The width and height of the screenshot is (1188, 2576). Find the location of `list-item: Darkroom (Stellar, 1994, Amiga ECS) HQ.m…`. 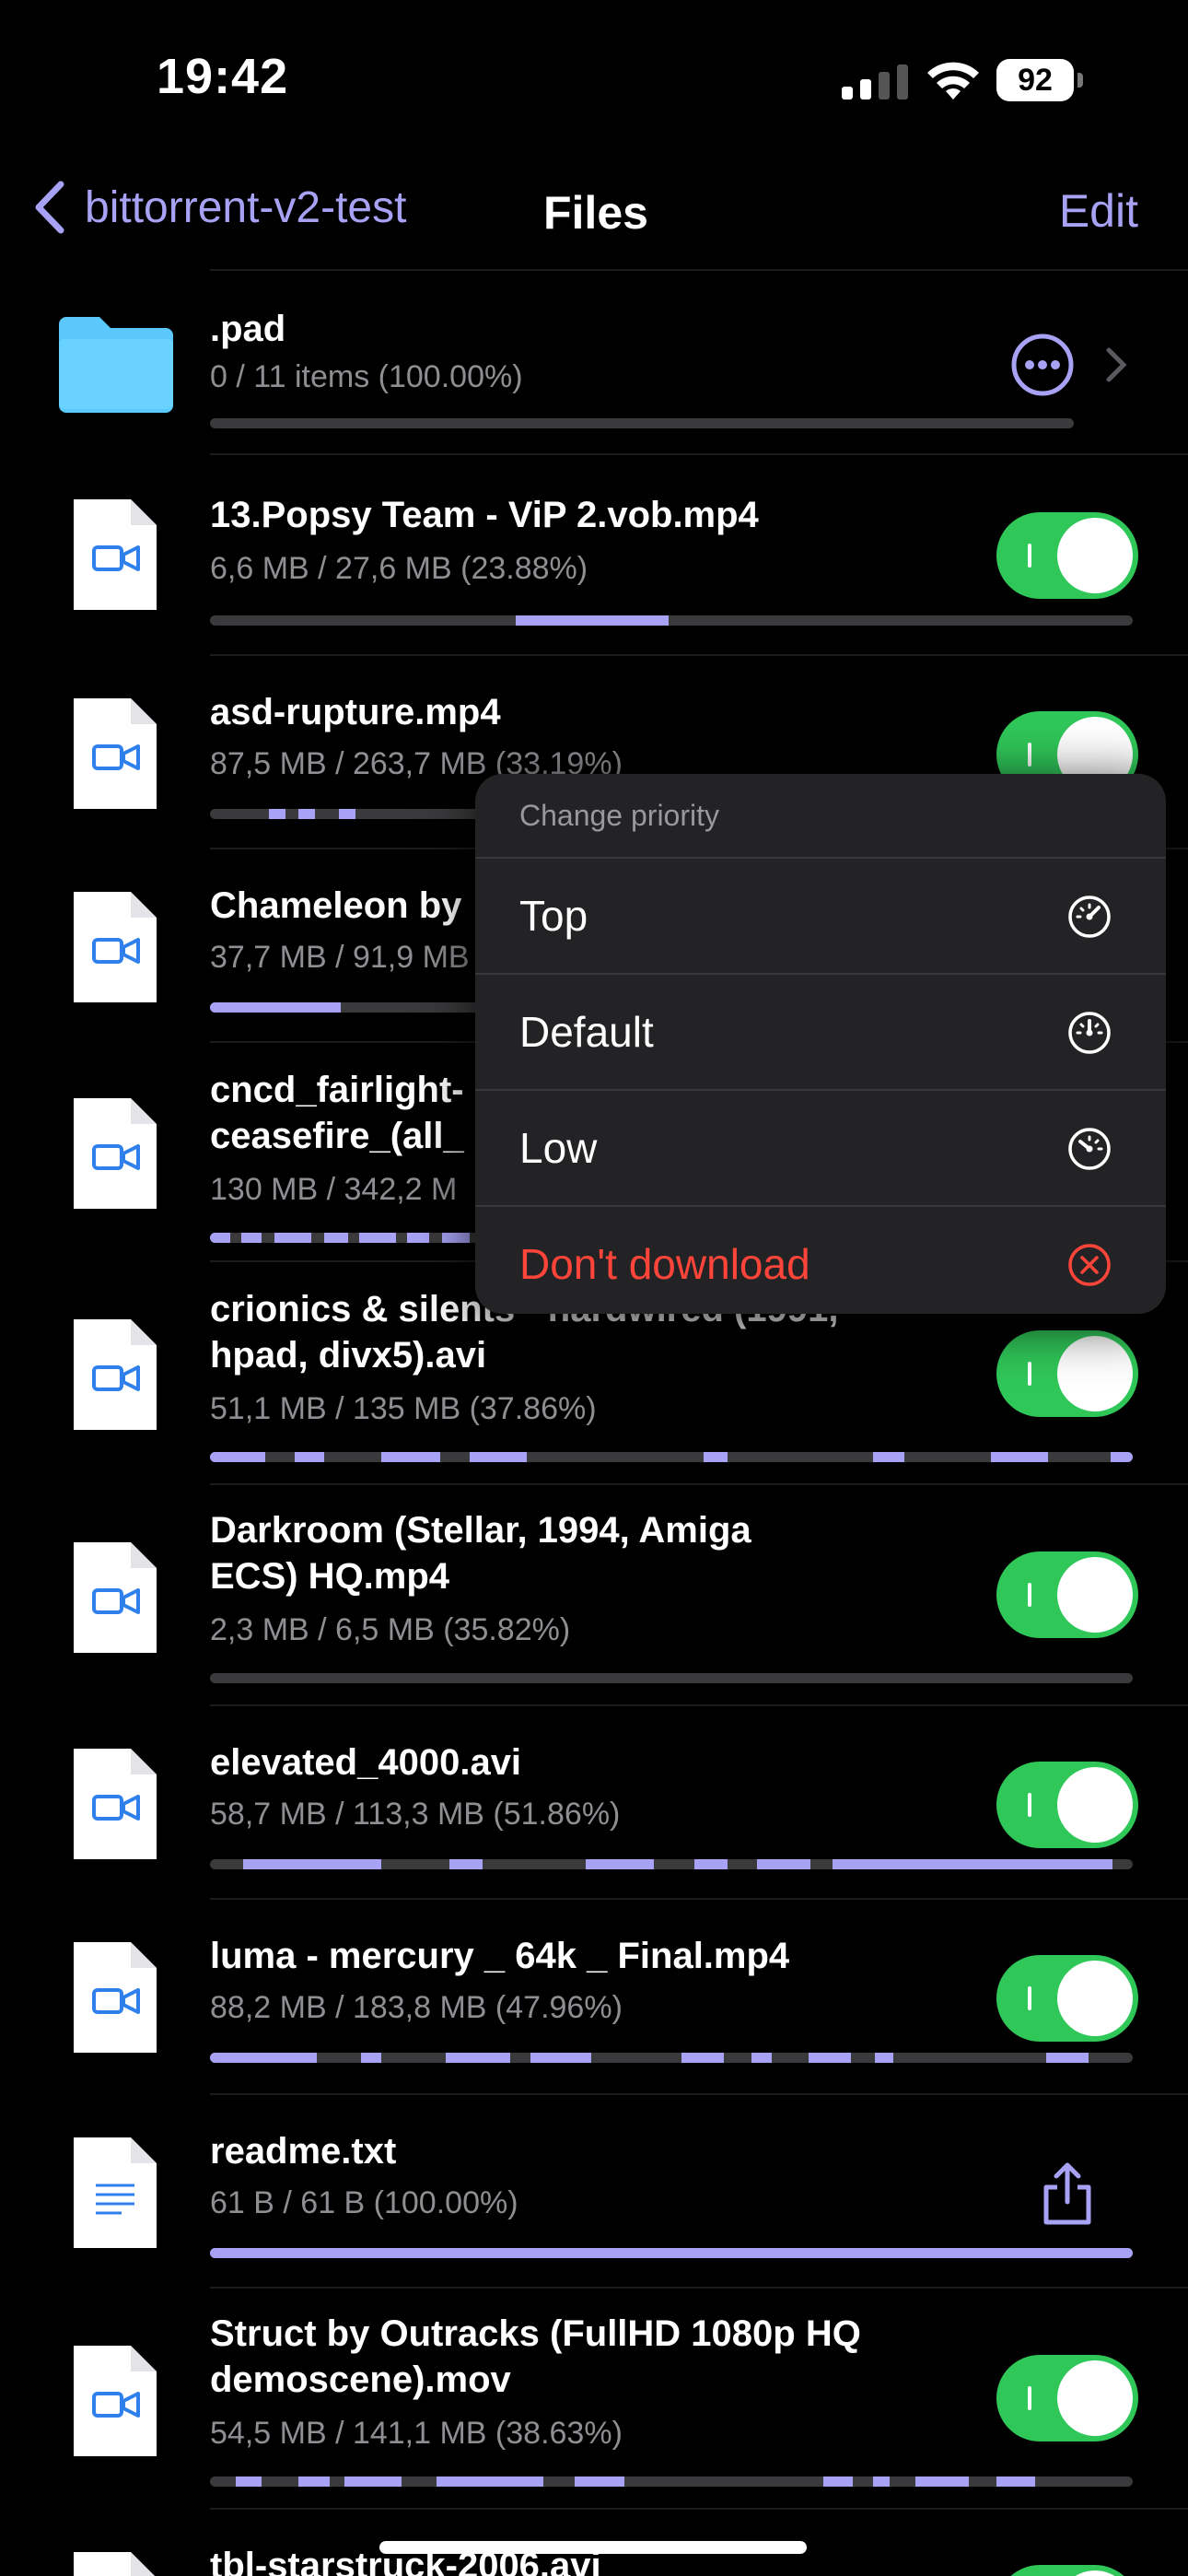

list-item: Darkroom (Stellar, 1994, Amiga ECS) HQ.m… is located at coordinates (594, 1595).